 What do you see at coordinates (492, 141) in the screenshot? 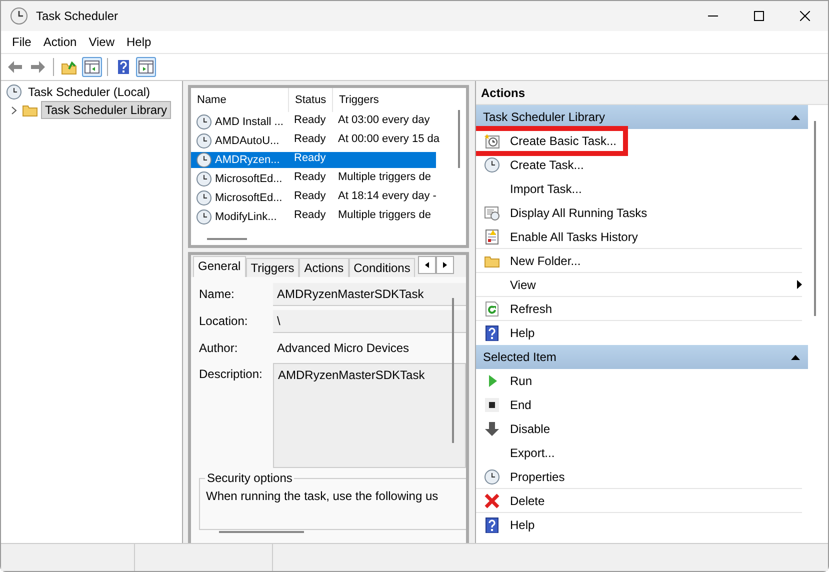
I see `clock-wizard-icon` at bounding box center [492, 141].